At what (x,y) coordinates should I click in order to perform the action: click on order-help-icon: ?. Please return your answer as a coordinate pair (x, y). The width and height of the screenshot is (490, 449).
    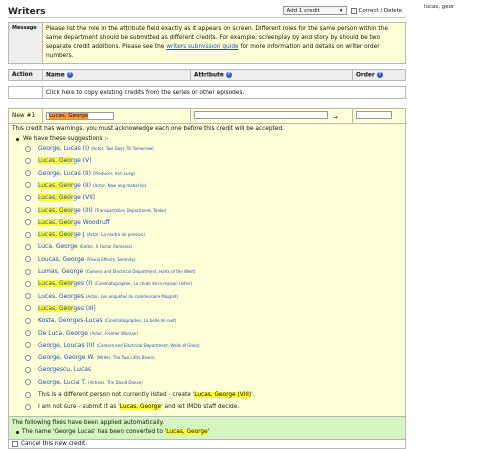
    Looking at the image, I should click on (379, 74).